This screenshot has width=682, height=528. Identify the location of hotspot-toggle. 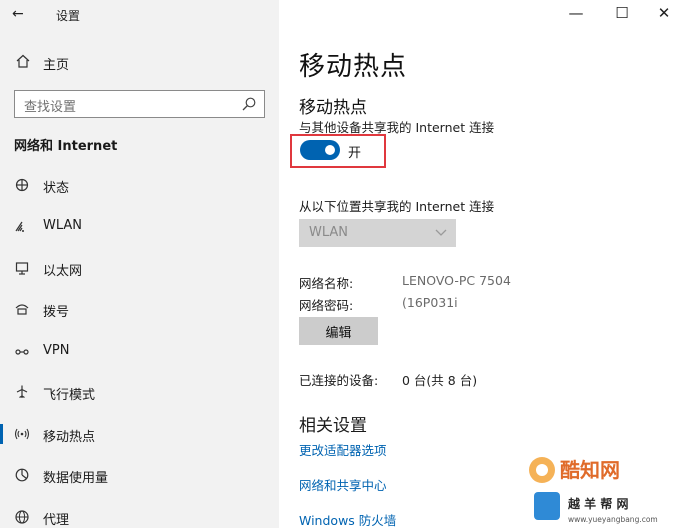
(320, 150).